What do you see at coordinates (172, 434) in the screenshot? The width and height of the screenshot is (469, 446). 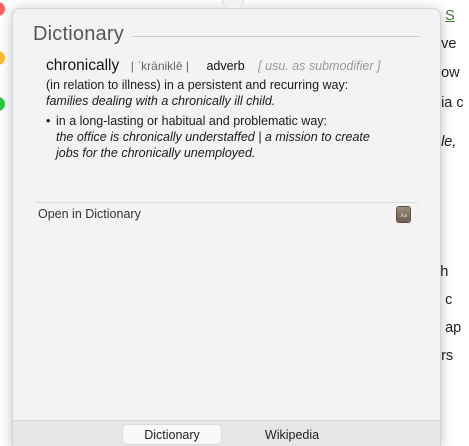 I see `tab-dictionary: Dictionary` at bounding box center [172, 434].